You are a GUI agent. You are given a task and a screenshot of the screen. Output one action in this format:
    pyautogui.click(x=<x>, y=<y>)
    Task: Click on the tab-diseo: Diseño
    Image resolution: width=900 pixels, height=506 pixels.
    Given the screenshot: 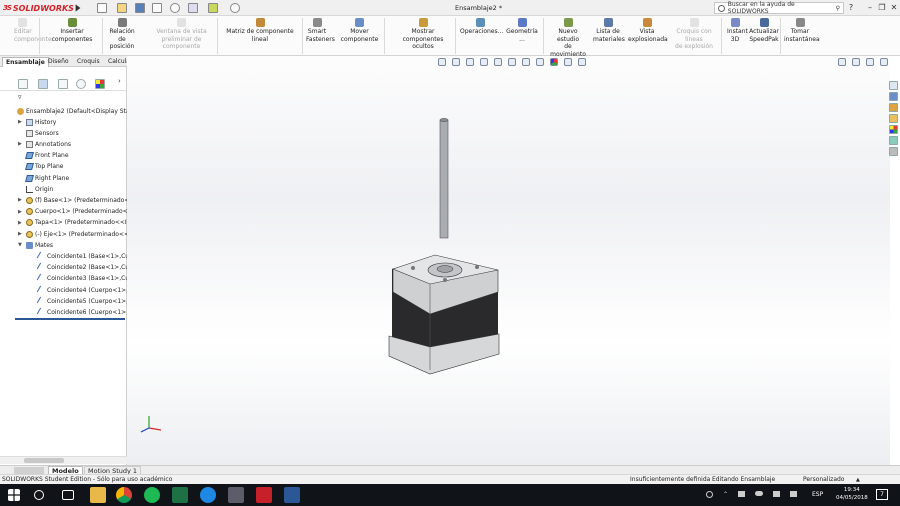 What is the action you would take?
    pyautogui.click(x=58, y=62)
    